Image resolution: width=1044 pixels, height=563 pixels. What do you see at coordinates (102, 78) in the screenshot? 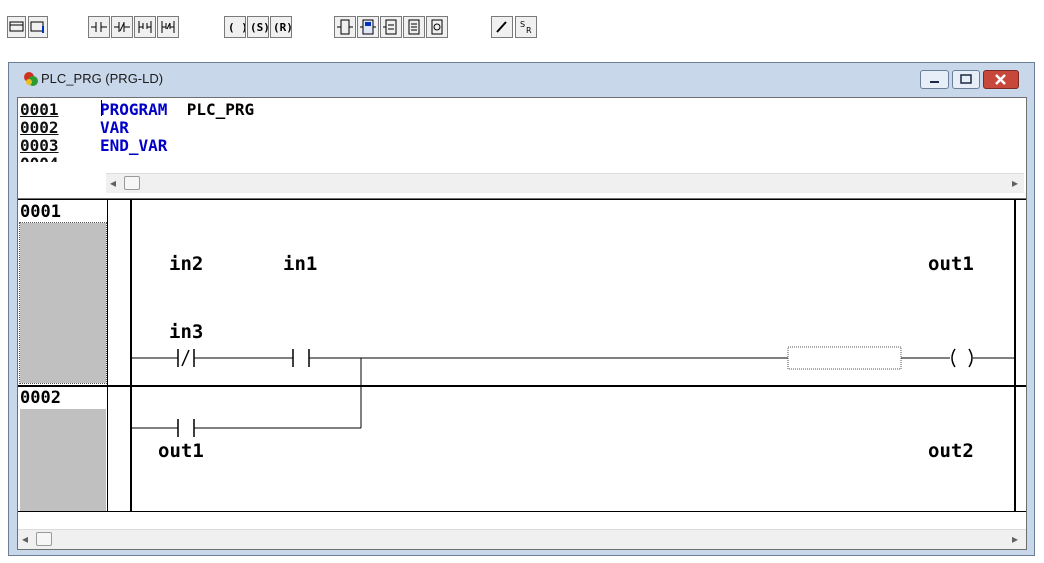
I see `window-title: PLC_PRG (PRG-LD)` at bounding box center [102, 78].